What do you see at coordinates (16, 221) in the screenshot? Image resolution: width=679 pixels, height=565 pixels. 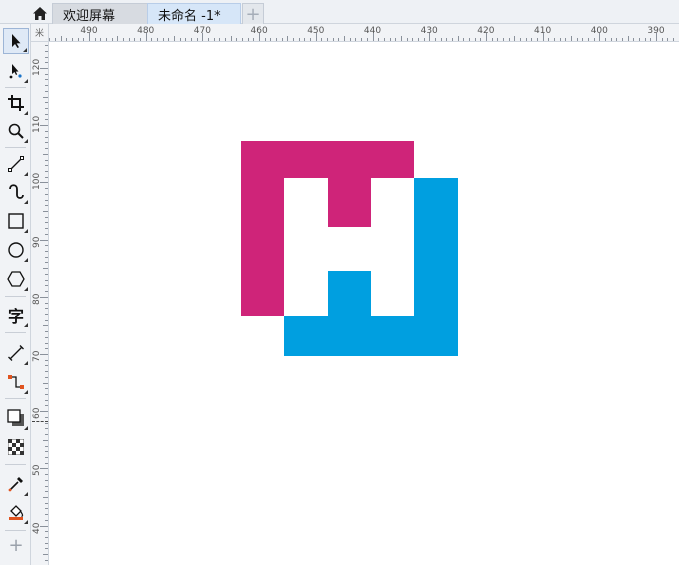 I see `rectangle-tool` at bounding box center [16, 221].